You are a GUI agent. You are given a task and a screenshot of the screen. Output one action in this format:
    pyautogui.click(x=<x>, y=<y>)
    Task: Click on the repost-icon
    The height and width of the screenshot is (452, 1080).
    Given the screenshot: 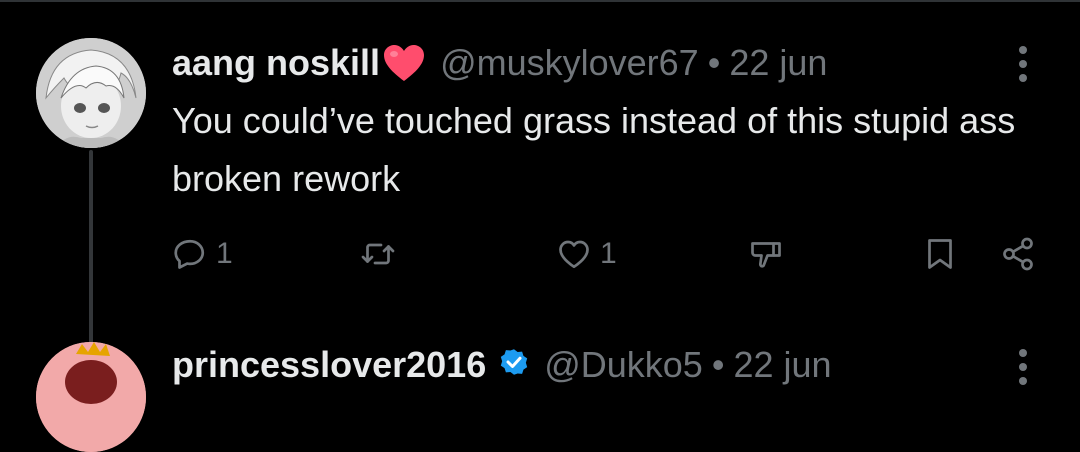 What is the action you would take?
    pyautogui.click(x=378, y=254)
    